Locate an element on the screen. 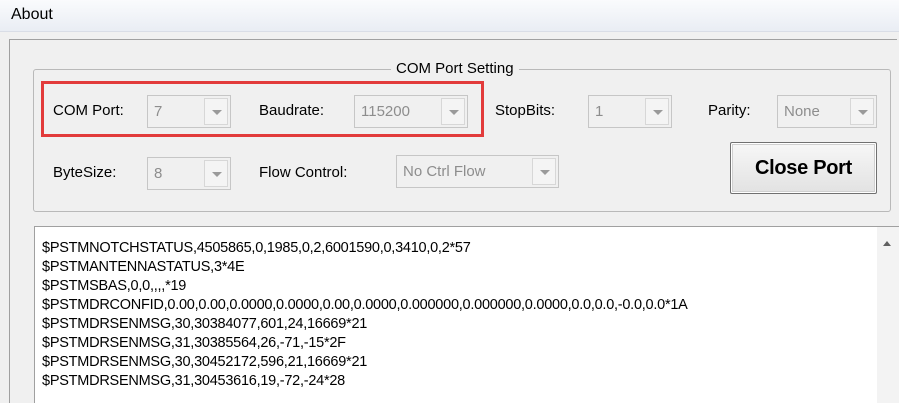  stop-bits-select: 1 is located at coordinates (630, 111).